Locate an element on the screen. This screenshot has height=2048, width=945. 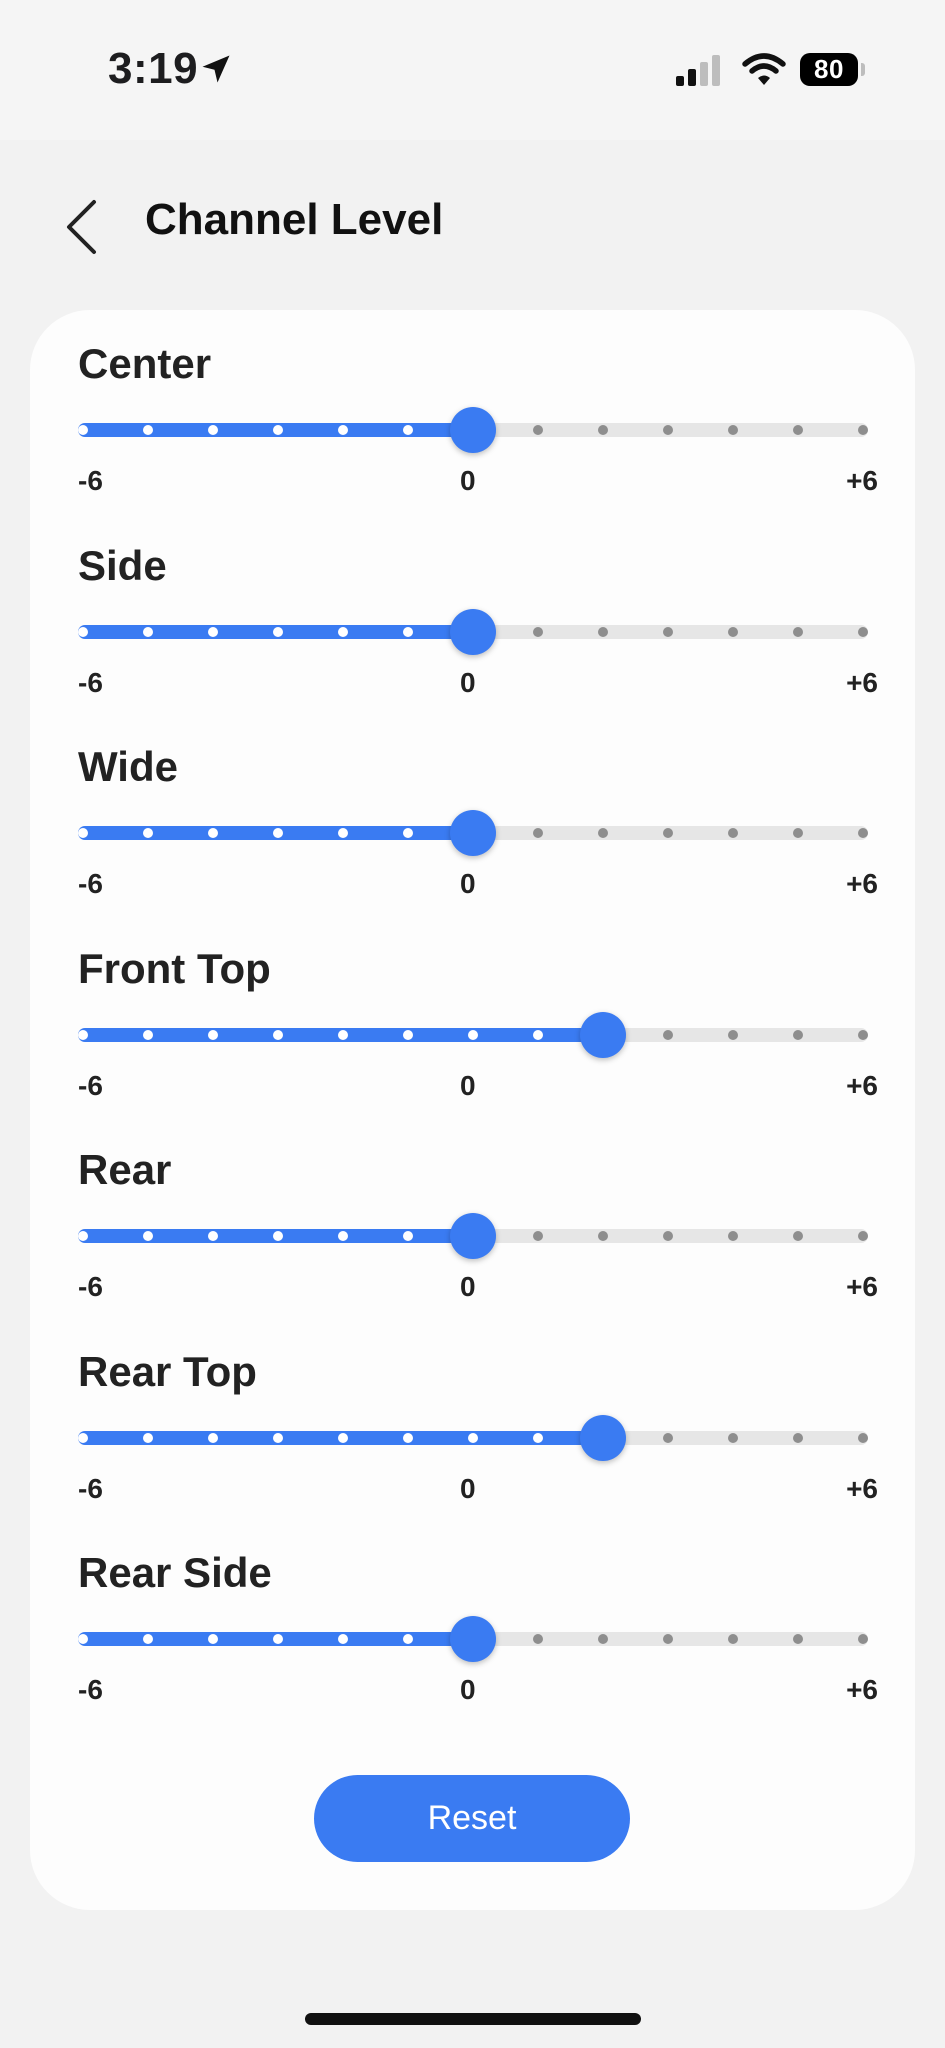
channel-label: Side is located at coordinates (122, 565).